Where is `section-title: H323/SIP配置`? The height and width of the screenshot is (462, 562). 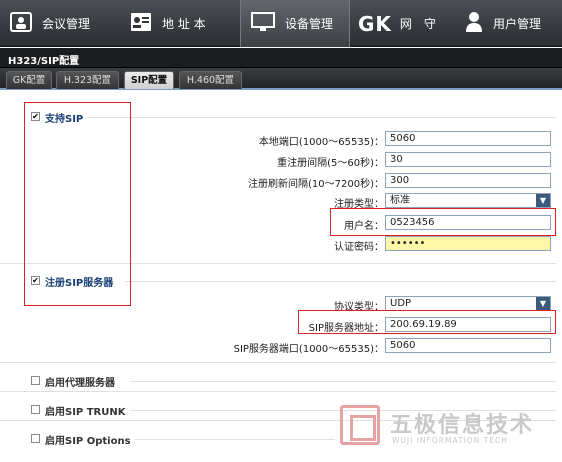
section-title: H323/SIP配置 is located at coordinates (281, 58).